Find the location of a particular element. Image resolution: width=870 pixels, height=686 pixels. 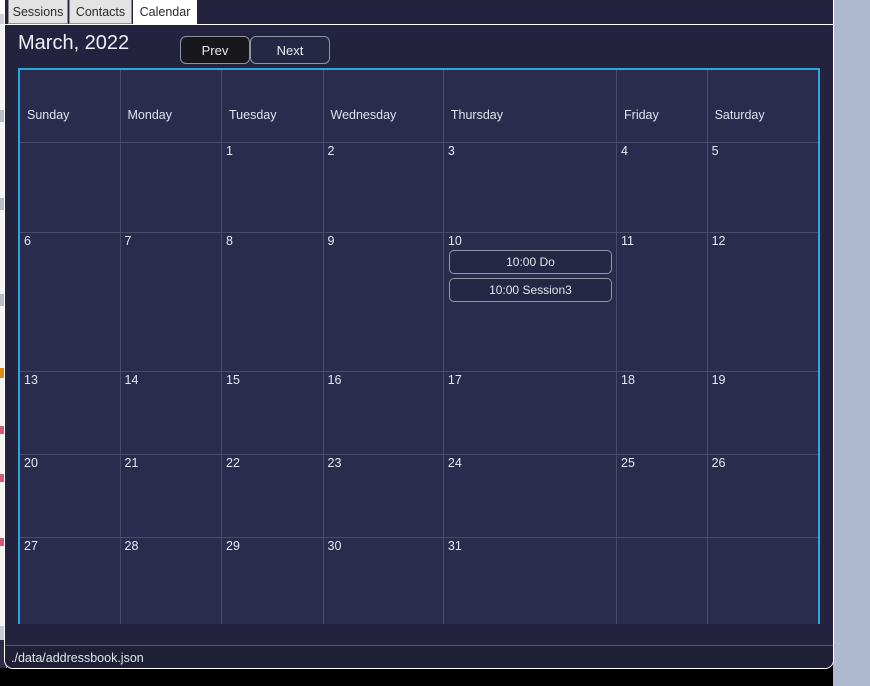

day-number: 14 is located at coordinates (131, 380).